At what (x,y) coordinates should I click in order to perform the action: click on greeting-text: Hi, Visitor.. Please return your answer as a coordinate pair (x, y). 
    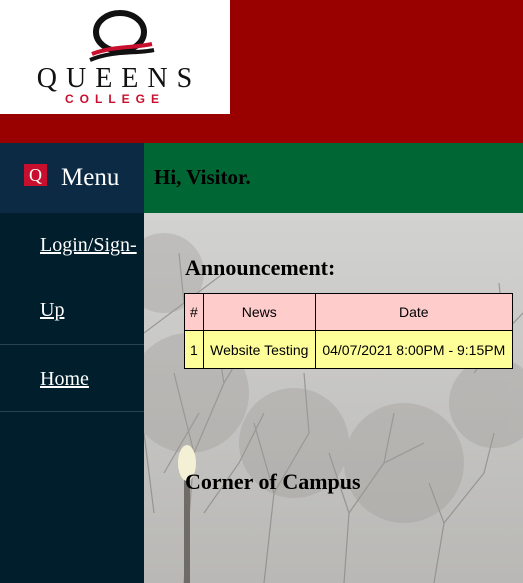
    Looking at the image, I should click on (202, 177).